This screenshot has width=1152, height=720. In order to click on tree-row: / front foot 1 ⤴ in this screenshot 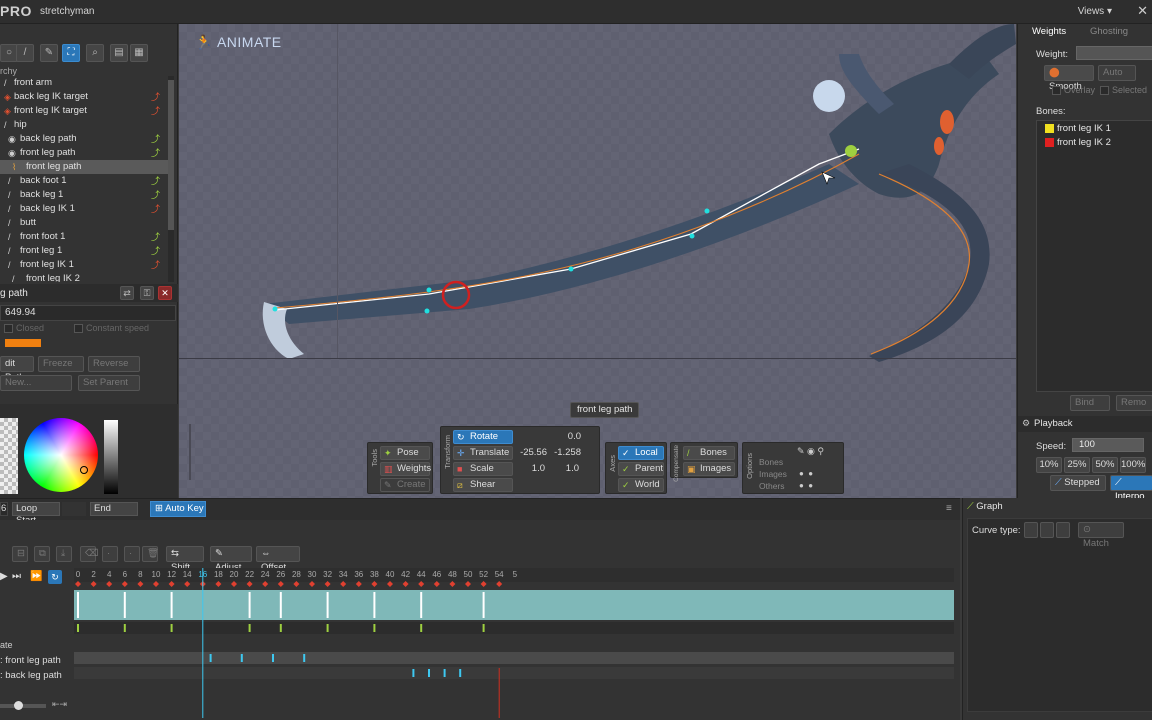, I will do `click(84, 237)`.